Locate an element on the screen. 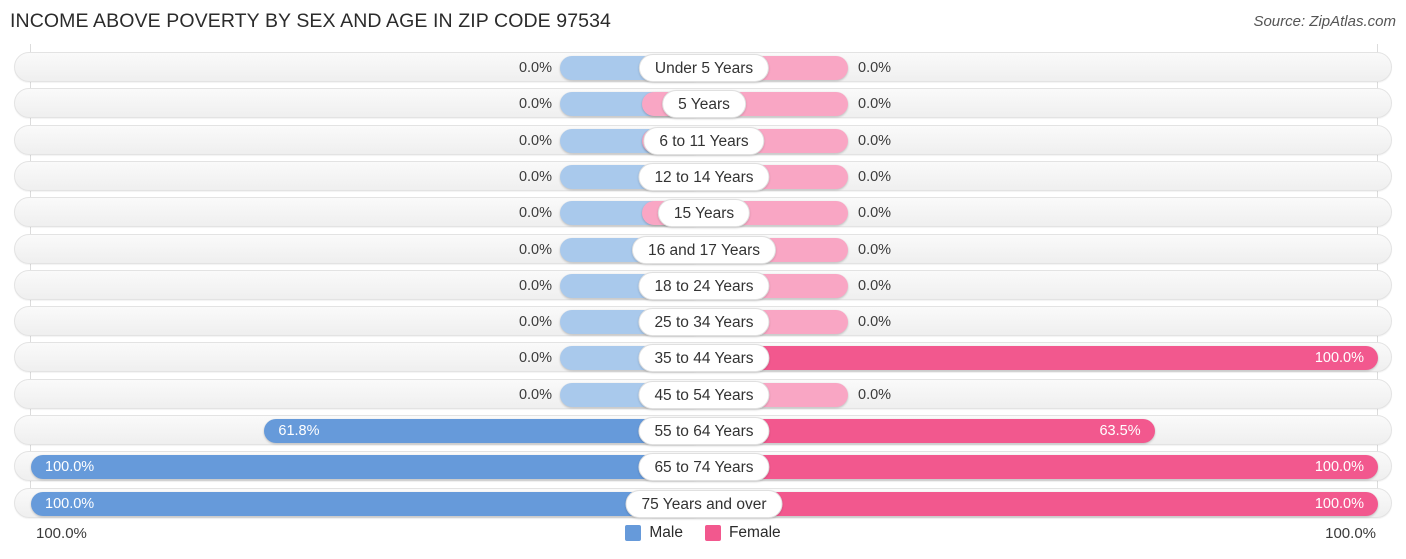 The image size is (1406, 559). category-label: 45 to 54 Years is located at coordinates (704, 394).